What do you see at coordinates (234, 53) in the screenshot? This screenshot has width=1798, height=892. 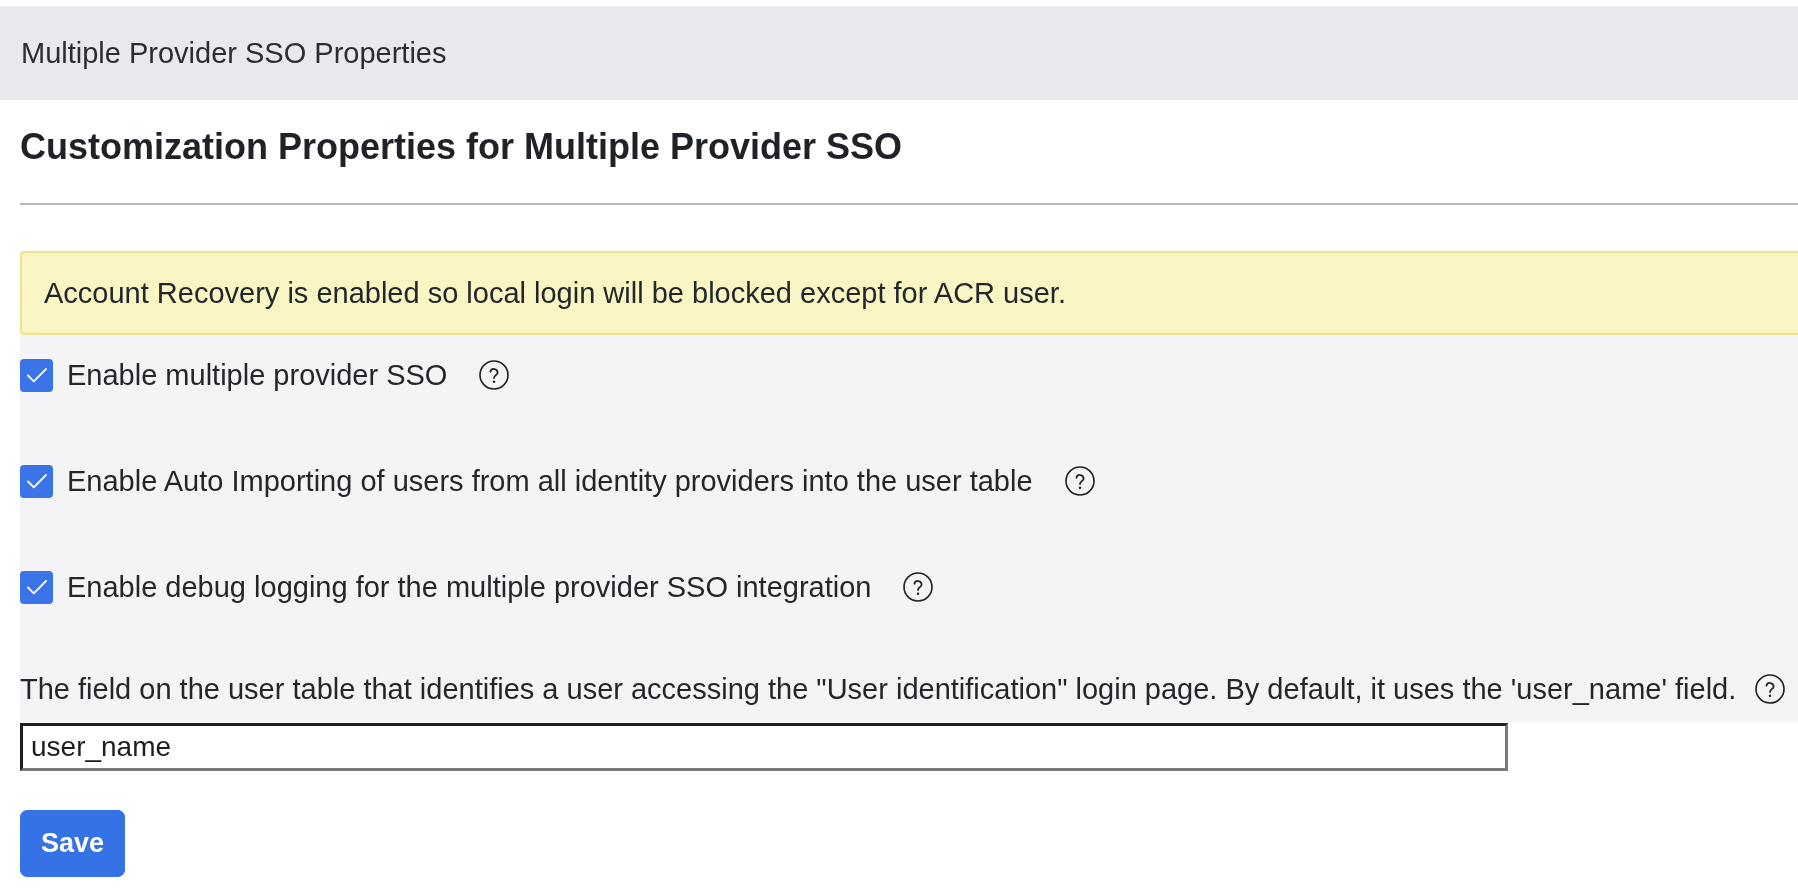 I see `page-title: Multiple Provider SSO Properties` at bounding box center [234, 53].